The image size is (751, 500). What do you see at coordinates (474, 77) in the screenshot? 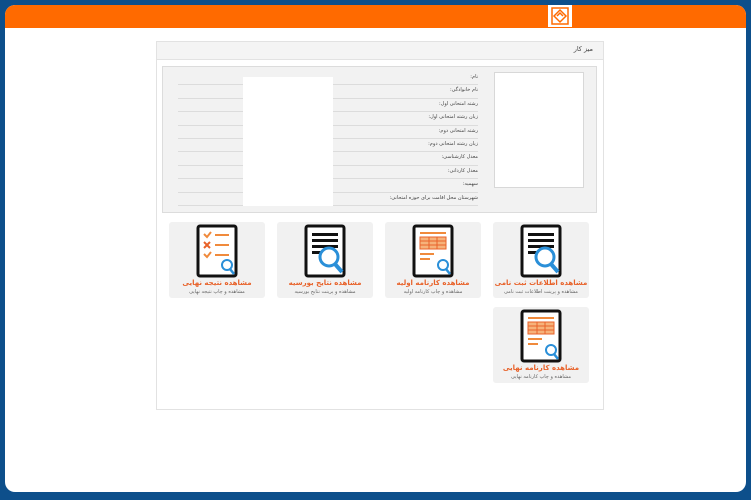
I see `info-label-name: نام:` at bounding box center [474, 77].